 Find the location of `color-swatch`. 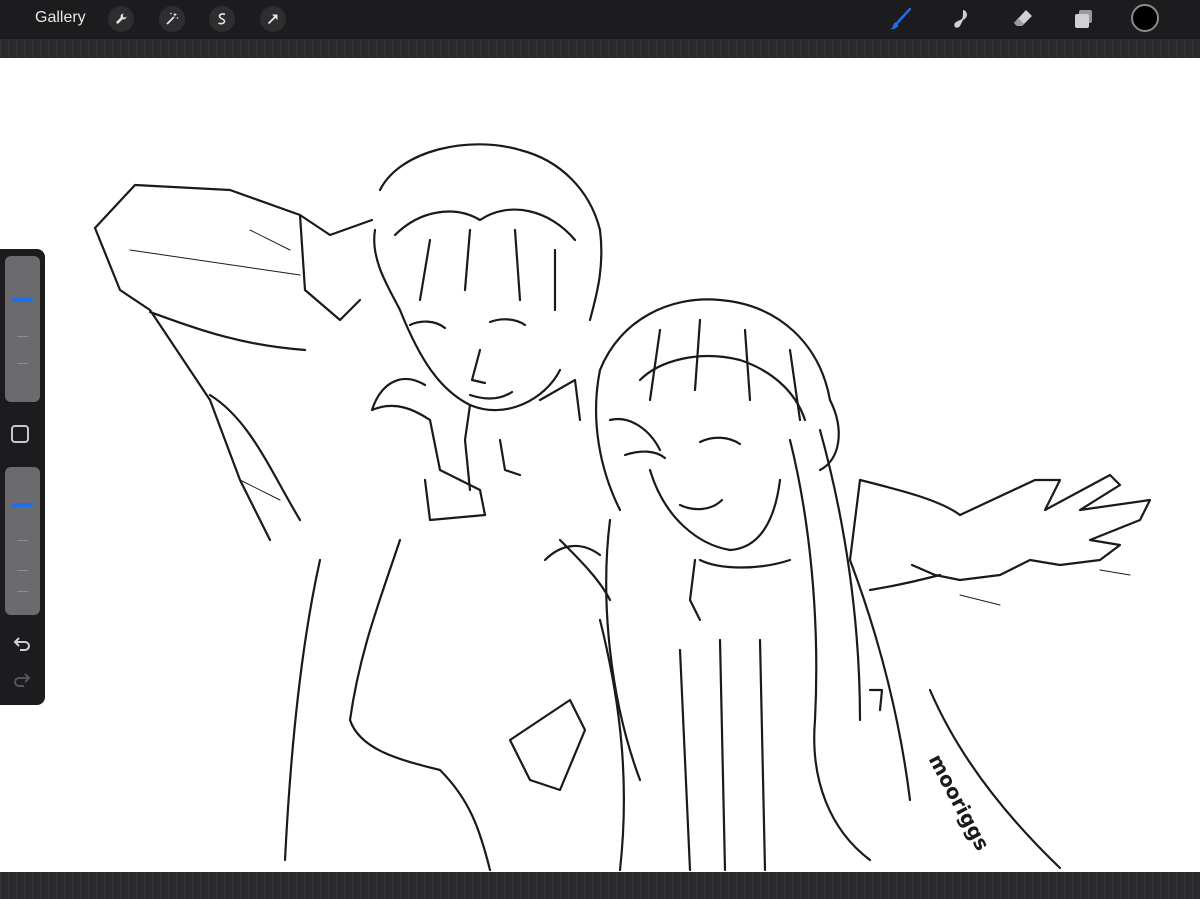

color-swatch is located at coordinates (1145, 18).